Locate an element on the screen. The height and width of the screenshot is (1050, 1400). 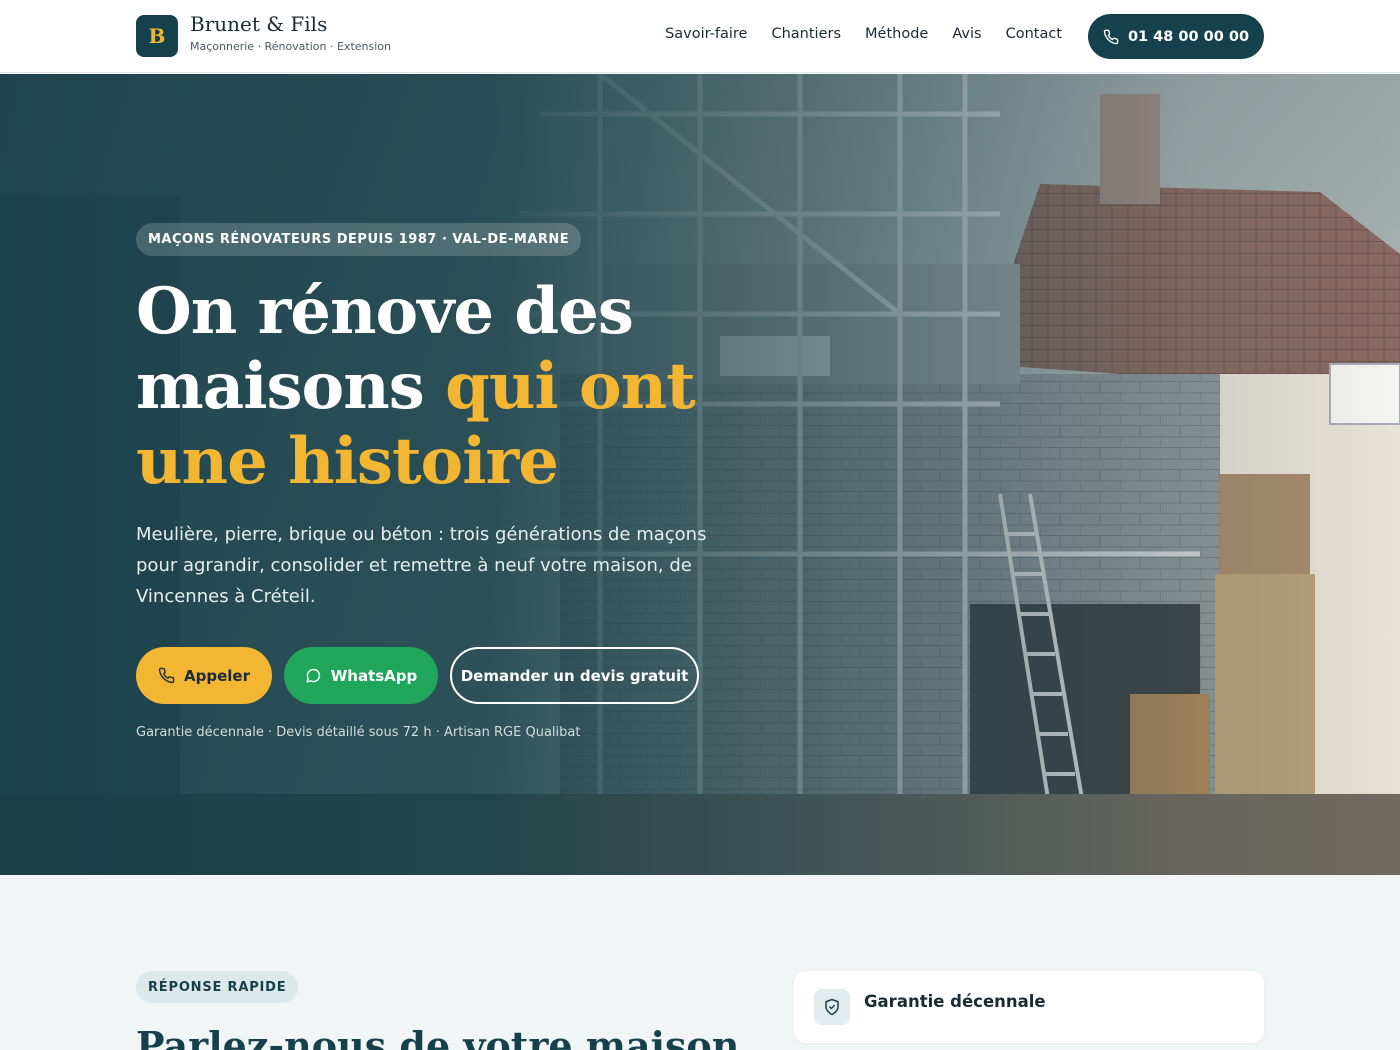
nav-link-avis: Avis is located at coordinates (966, 34).